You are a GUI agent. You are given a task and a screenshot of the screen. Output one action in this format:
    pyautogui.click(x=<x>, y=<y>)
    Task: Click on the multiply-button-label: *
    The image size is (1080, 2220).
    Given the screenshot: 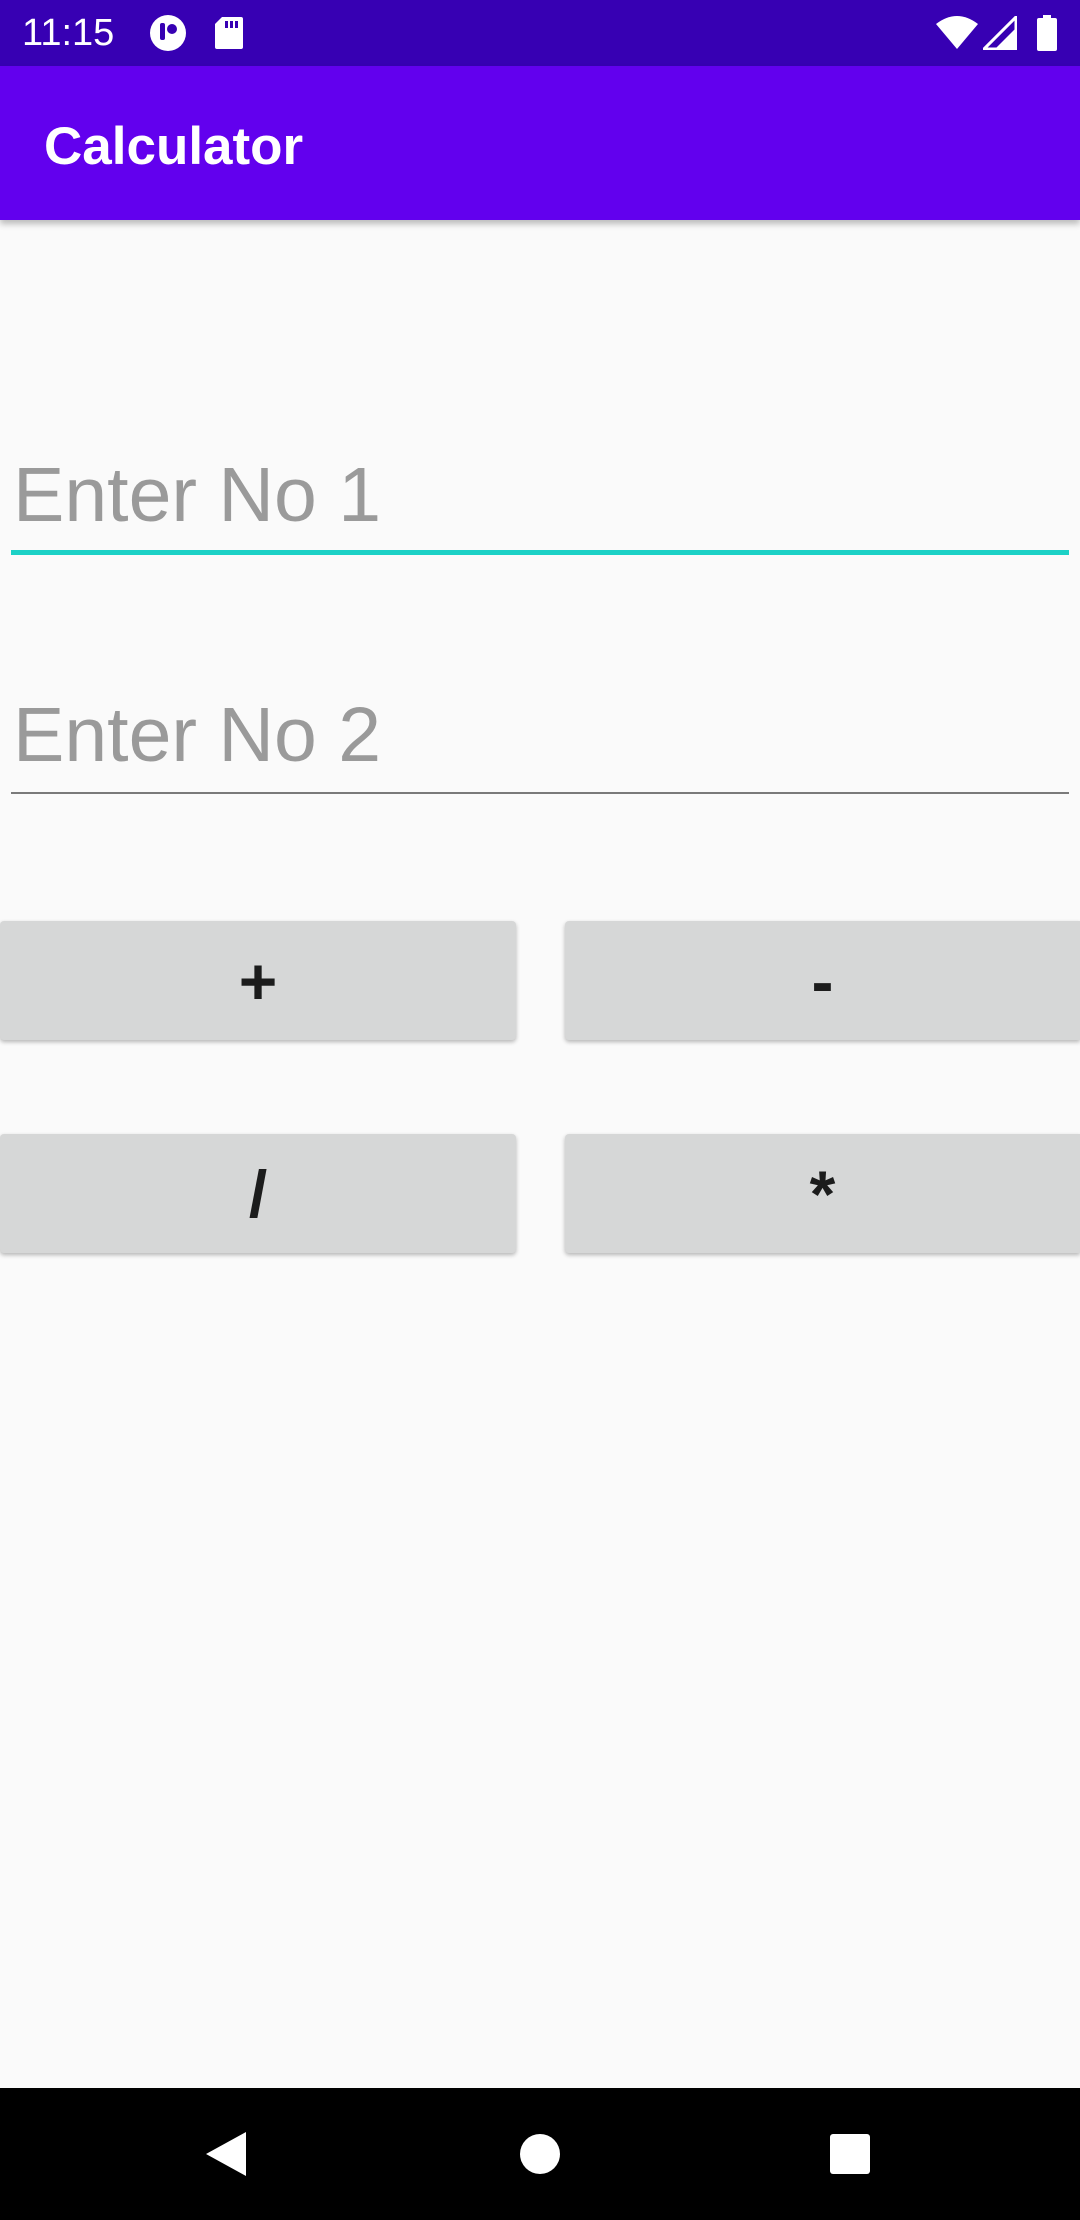 What is the action you would take?
    pyautogui.click(x=822, y=1193)
    